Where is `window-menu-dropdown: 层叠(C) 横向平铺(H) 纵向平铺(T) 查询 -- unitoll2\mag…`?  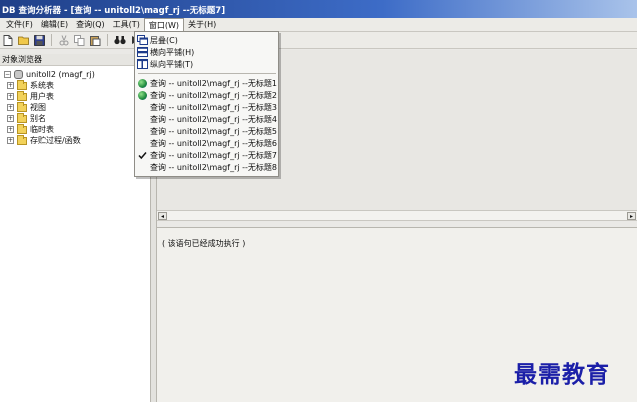 window-menu-dropdown: 层叠(C) 横向平铺(H) 纵向平铺(T) 查询 -- unitoll2\mag… is located at coordinates (206, 104).